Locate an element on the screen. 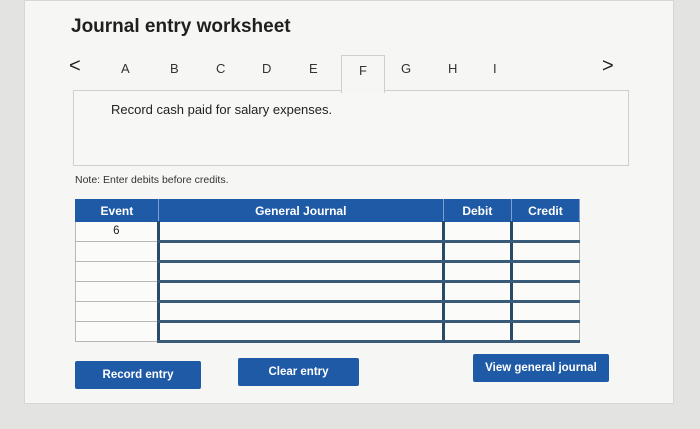 The width and height of the screenshot is (700, 429). tab-f: F is located at coordinates (363, 74).